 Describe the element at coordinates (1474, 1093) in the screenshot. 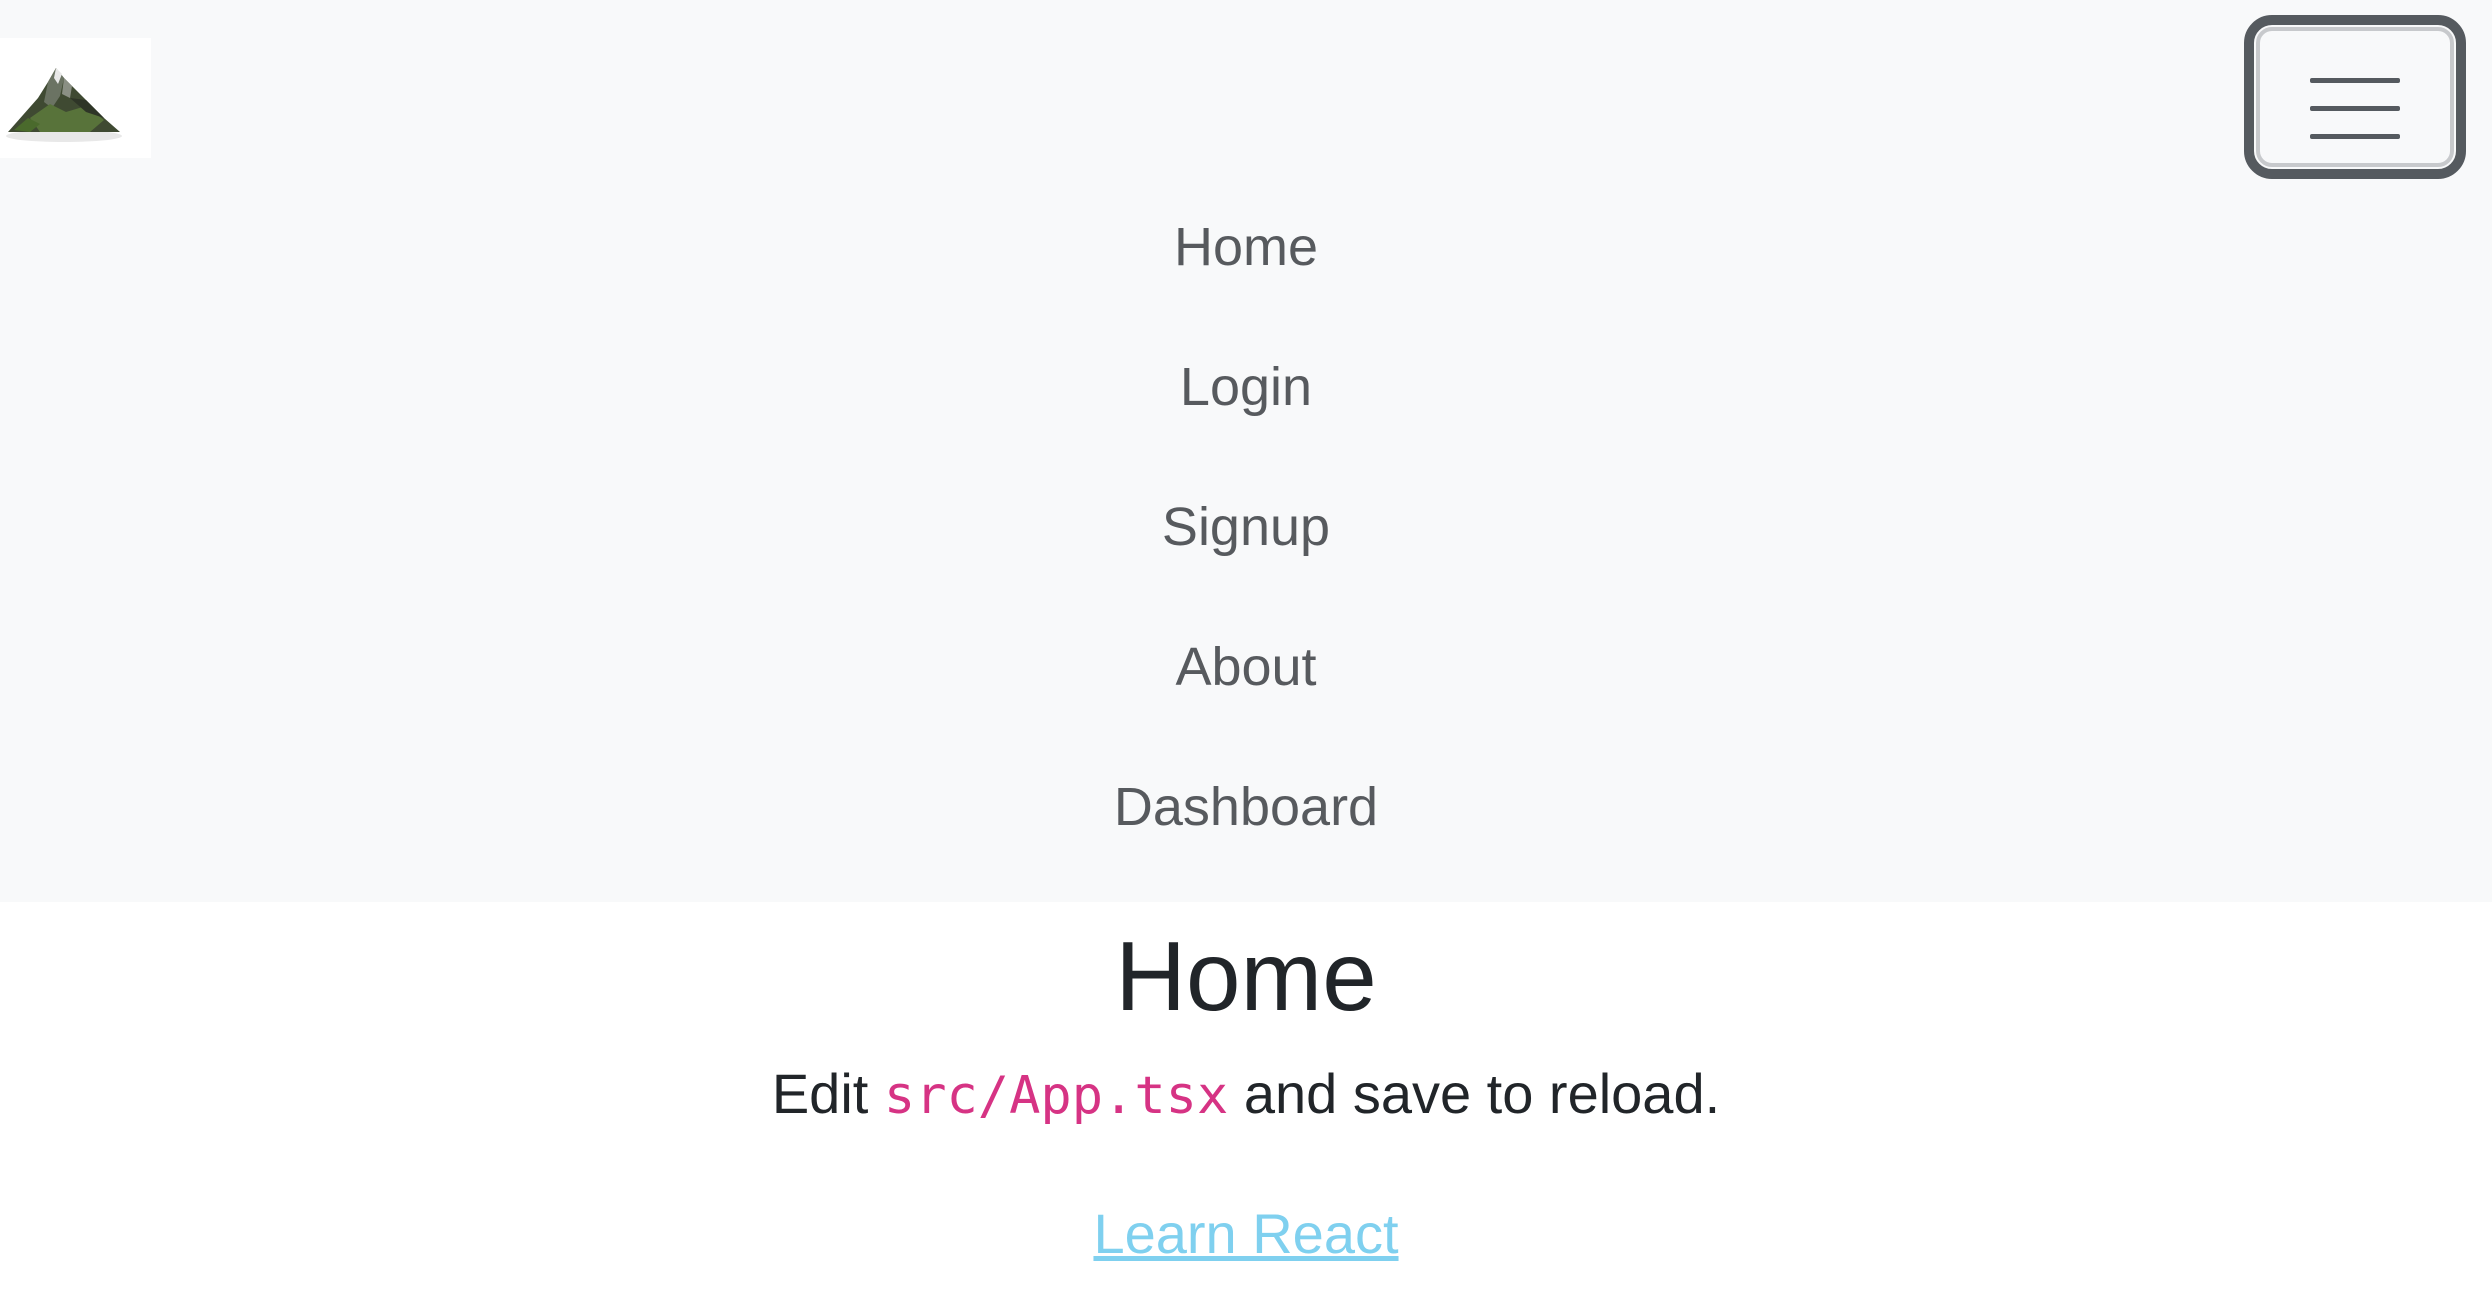

I see `edit-suffix: and save to reload.` at that location.